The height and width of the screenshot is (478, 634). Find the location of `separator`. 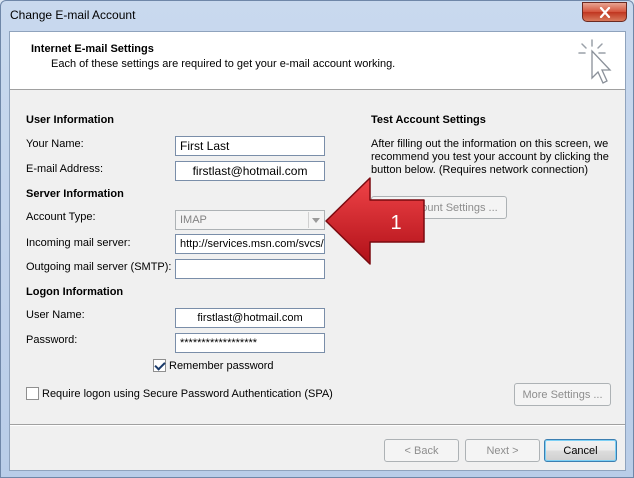

separator is located at coordinates (317, 425).